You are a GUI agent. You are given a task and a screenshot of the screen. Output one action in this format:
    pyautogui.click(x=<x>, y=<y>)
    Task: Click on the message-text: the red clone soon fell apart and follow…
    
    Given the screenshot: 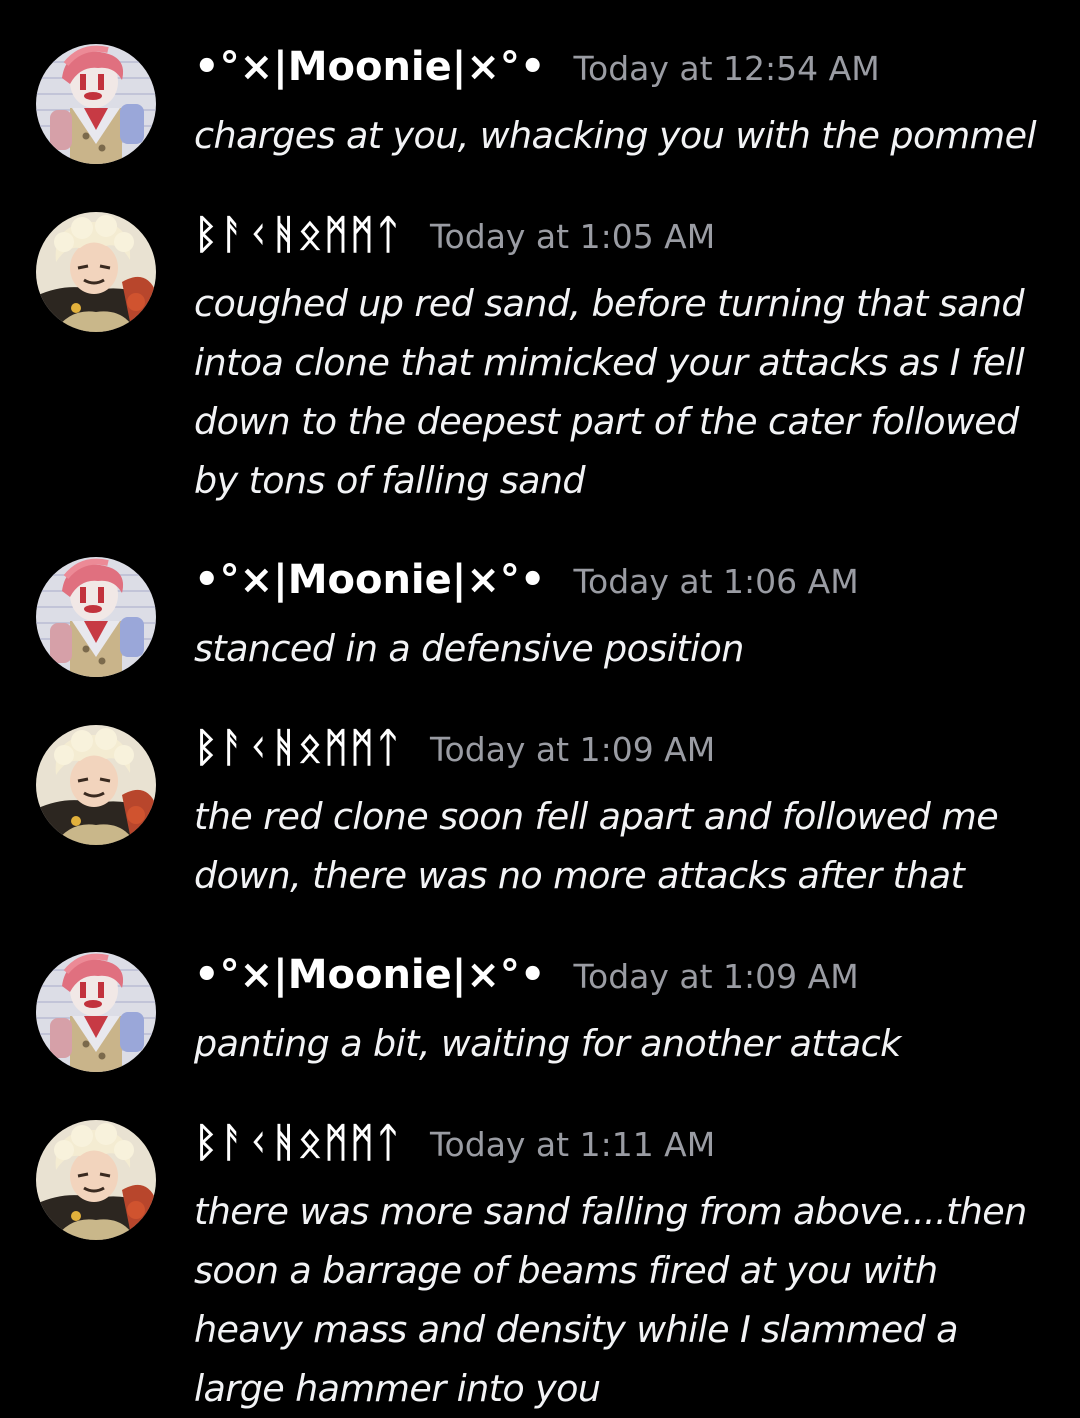 What is the action you would take?
    pyautogui.click(x=624, y=846)
    